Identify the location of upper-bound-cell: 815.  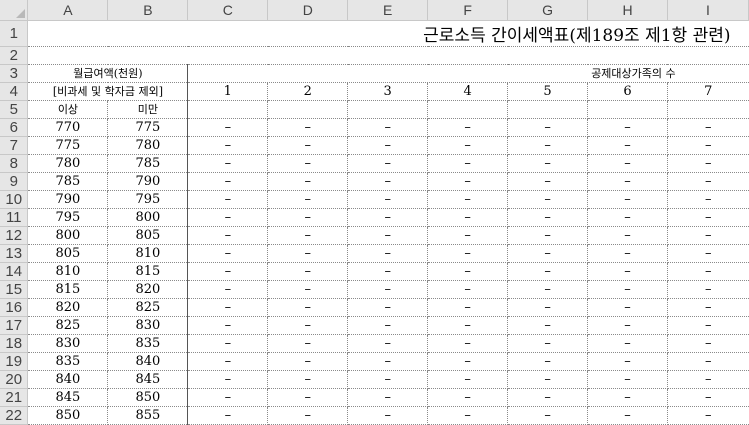
(148, 271).